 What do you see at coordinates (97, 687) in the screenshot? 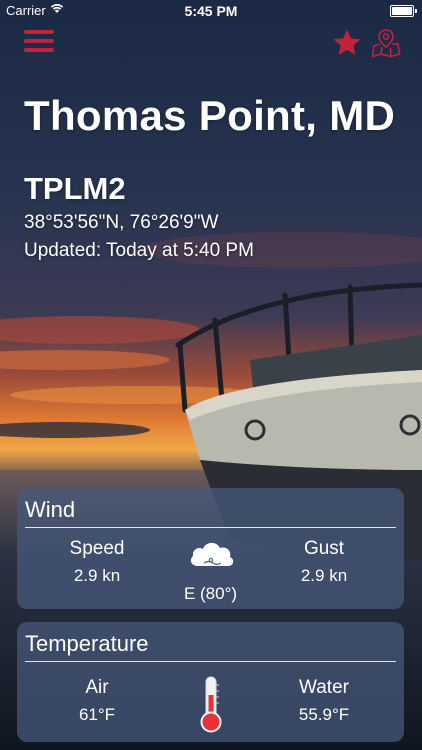
I see `air-temperature-label: Air` at bounding box center [97, 687].